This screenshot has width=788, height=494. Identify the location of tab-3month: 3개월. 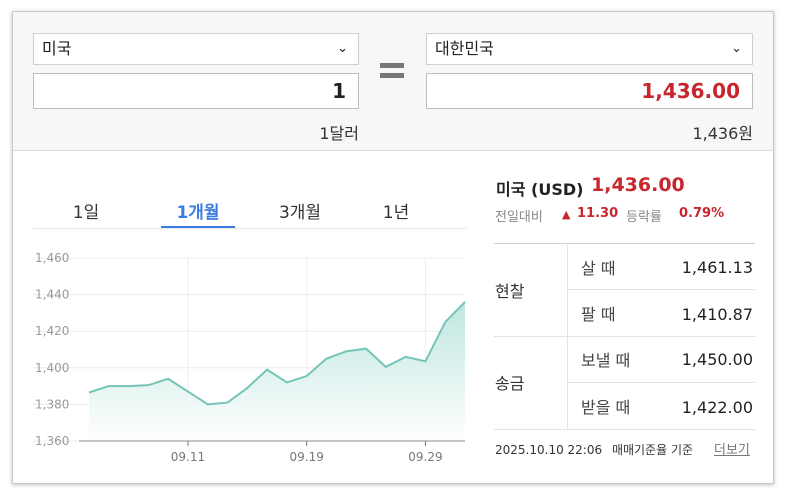
(300, 210).